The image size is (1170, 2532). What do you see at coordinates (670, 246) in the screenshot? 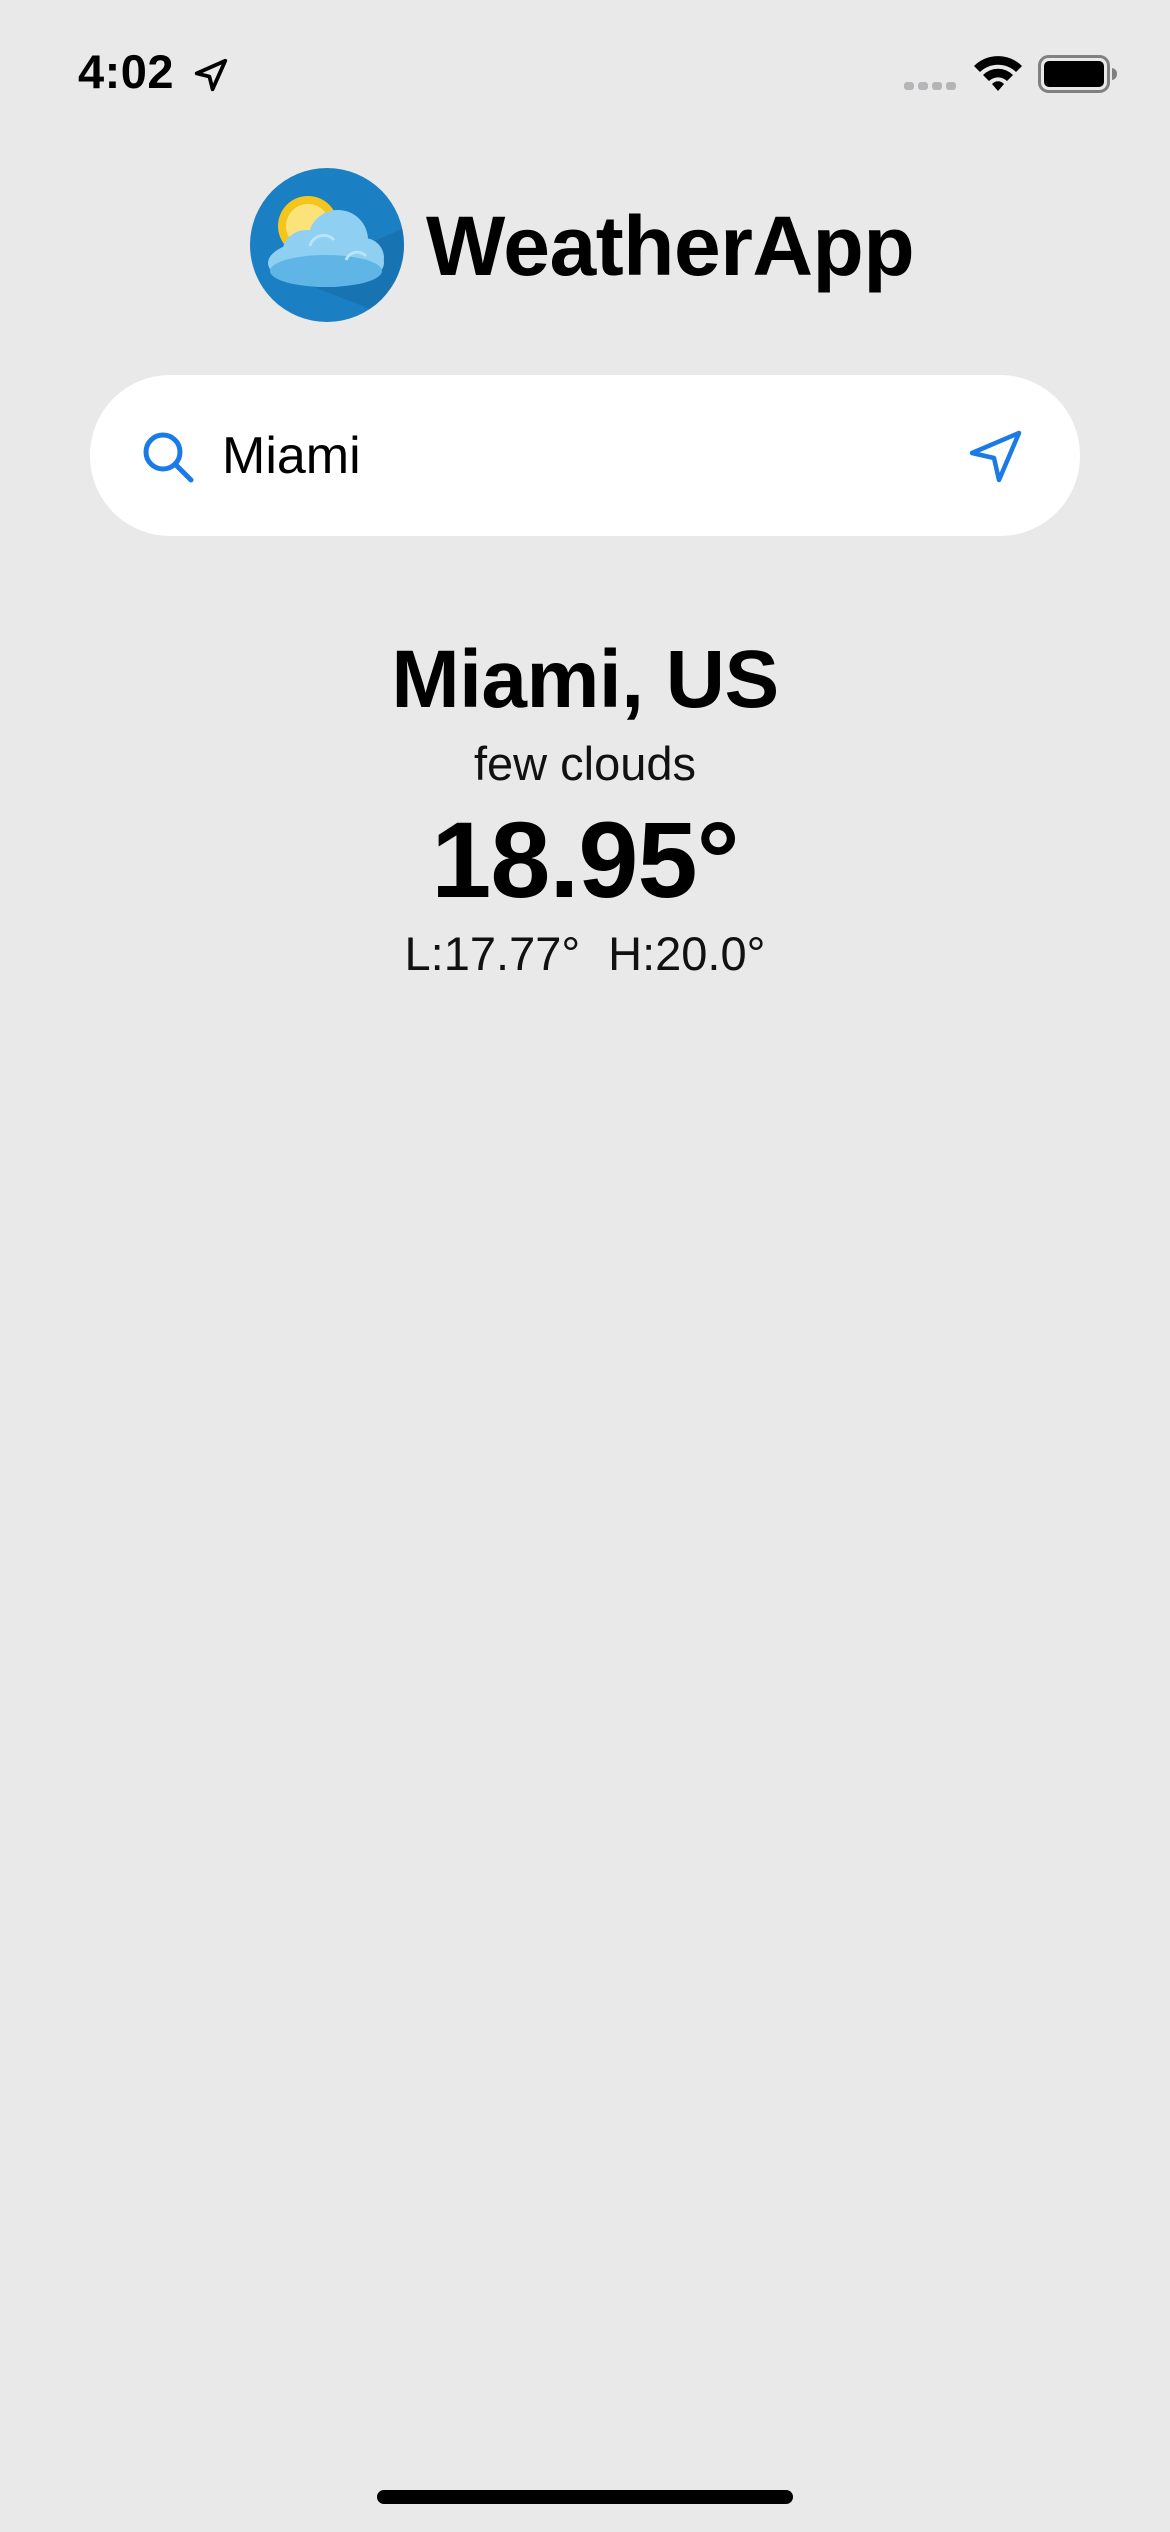
I see `app-title: WeatherApp` at bounding box center [670, 246].